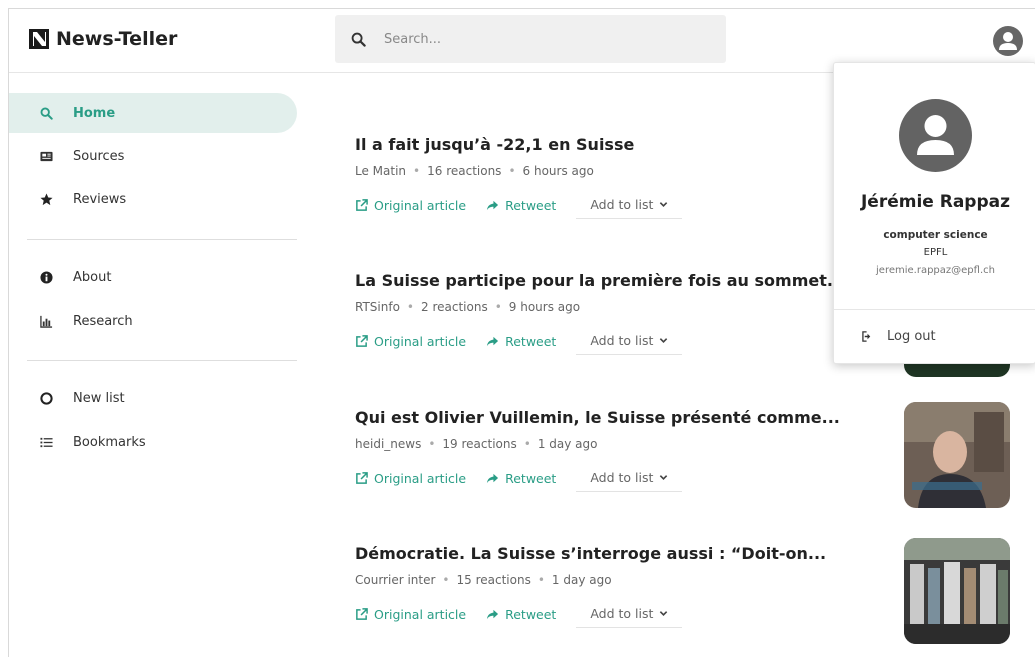 The width and height of the screenshot is (1035, 657). Describe the element at coordinates (380, 171) in the screenshot. I see `article-source: Le Matin` at that location.